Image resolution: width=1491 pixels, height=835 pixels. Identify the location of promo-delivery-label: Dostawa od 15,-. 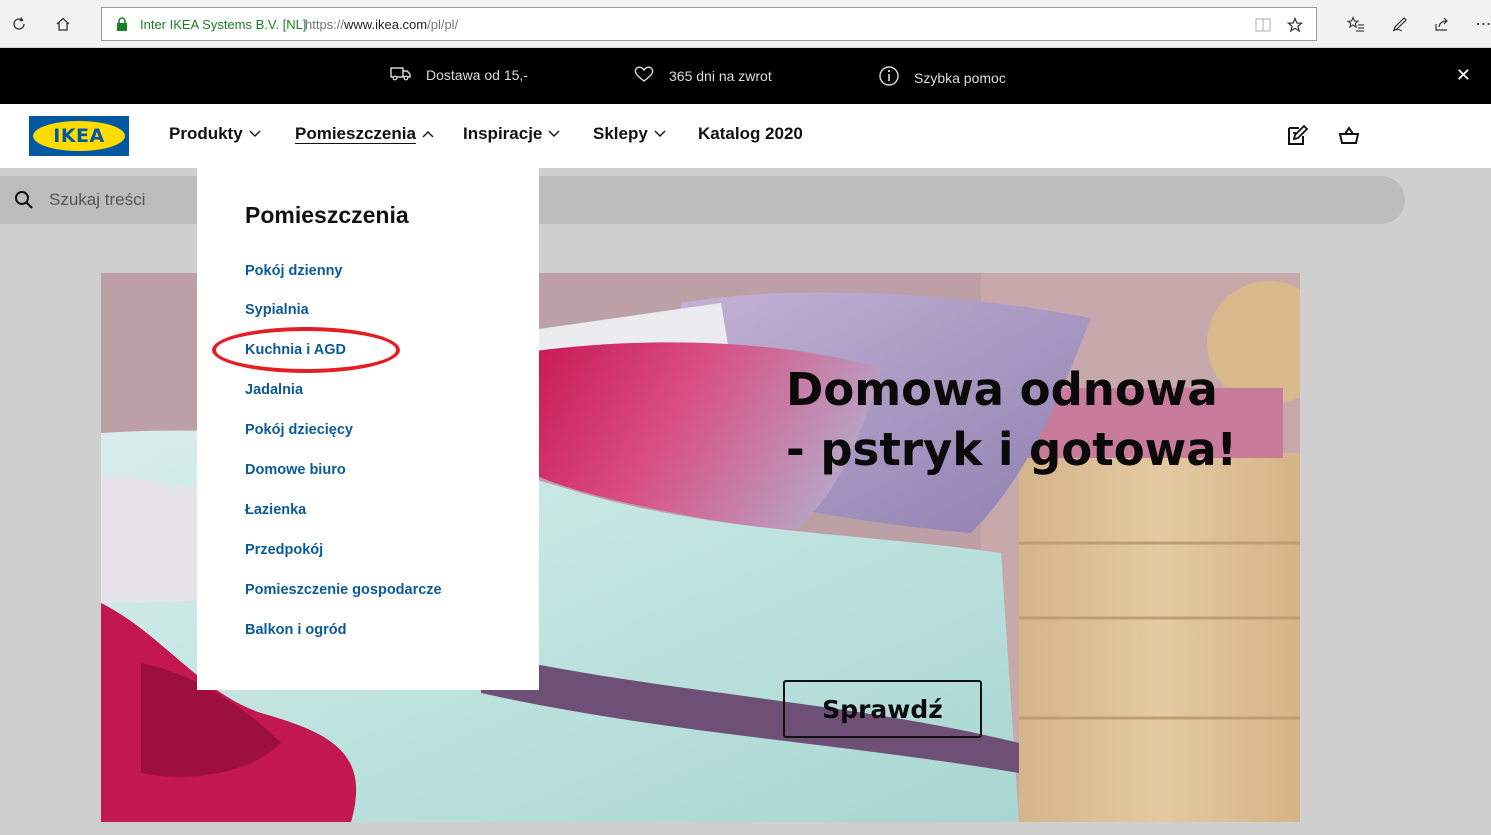
(477, 74).